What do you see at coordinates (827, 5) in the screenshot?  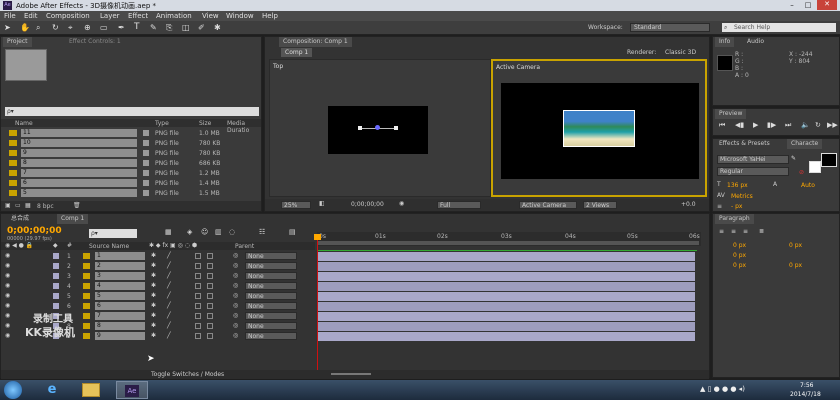 I see `close-button: ✕` at bounding box center [827, 5].